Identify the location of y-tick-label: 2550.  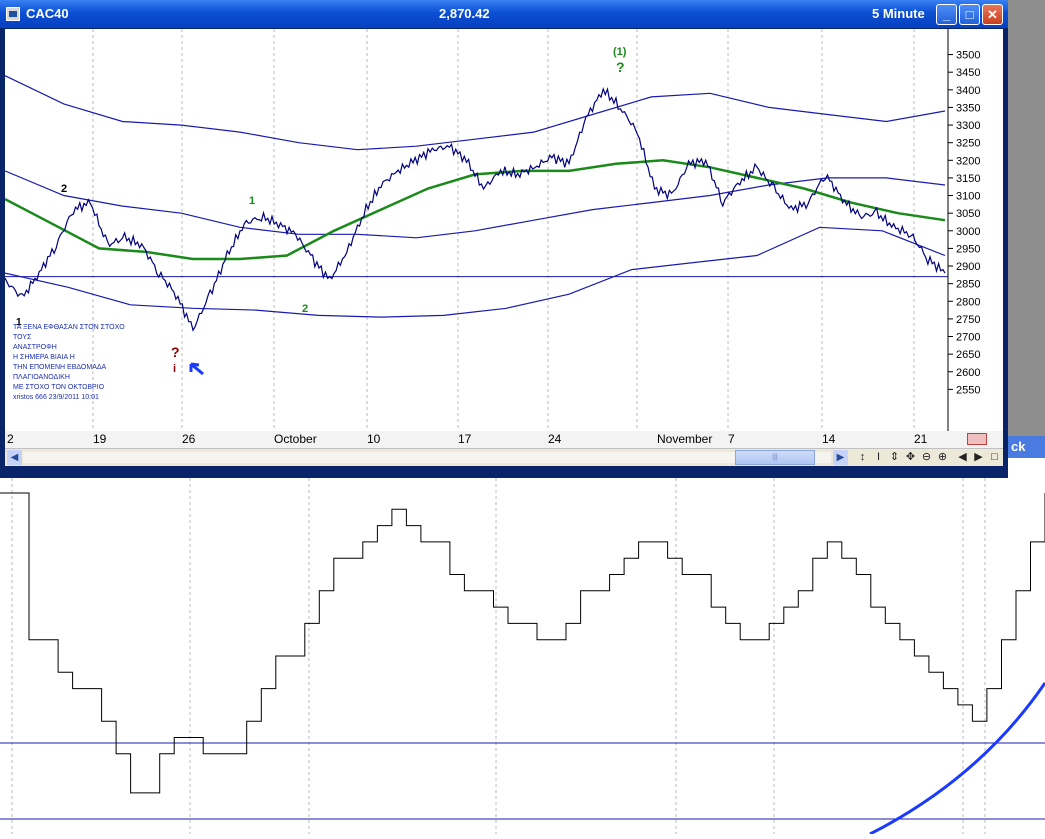
(968, 390).